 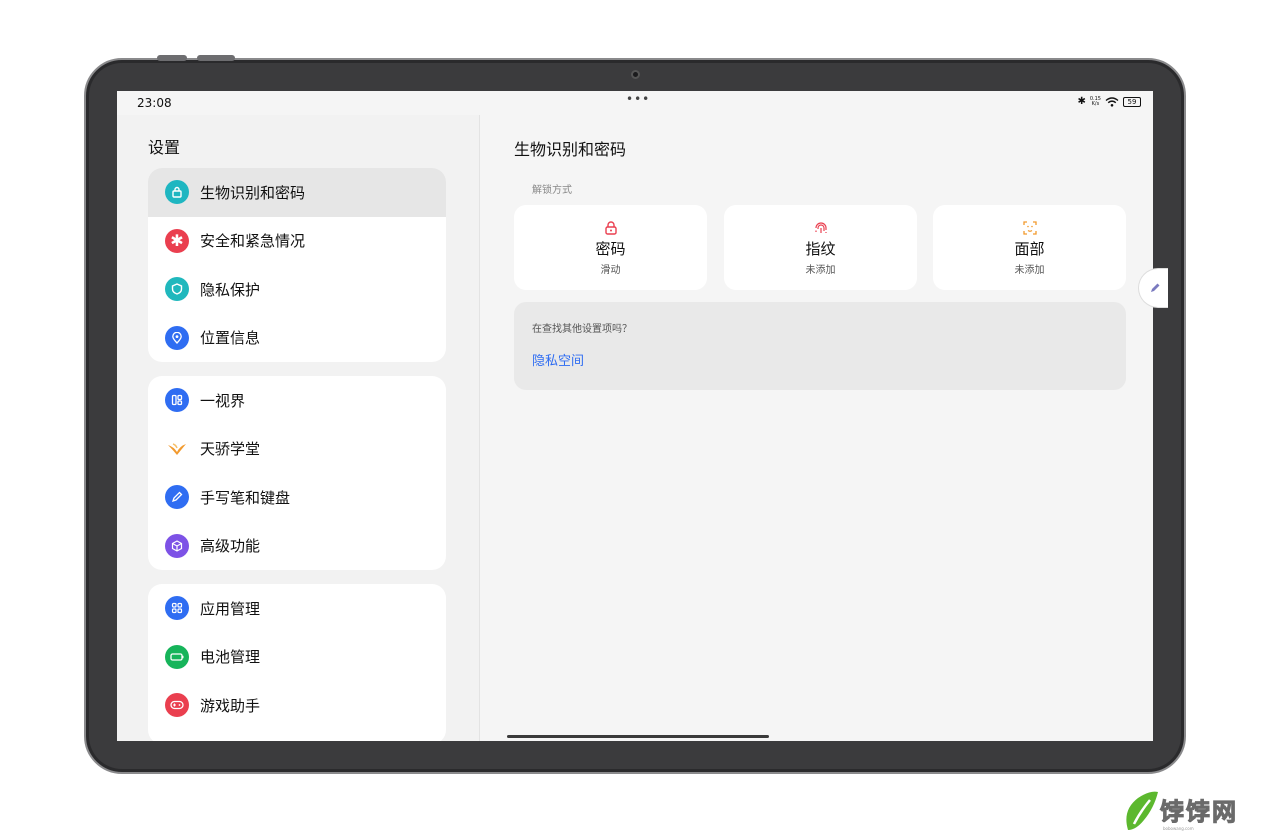 I want to click on sidebar-item-label: 安全和紧急情况, so click(x=253, y=241).